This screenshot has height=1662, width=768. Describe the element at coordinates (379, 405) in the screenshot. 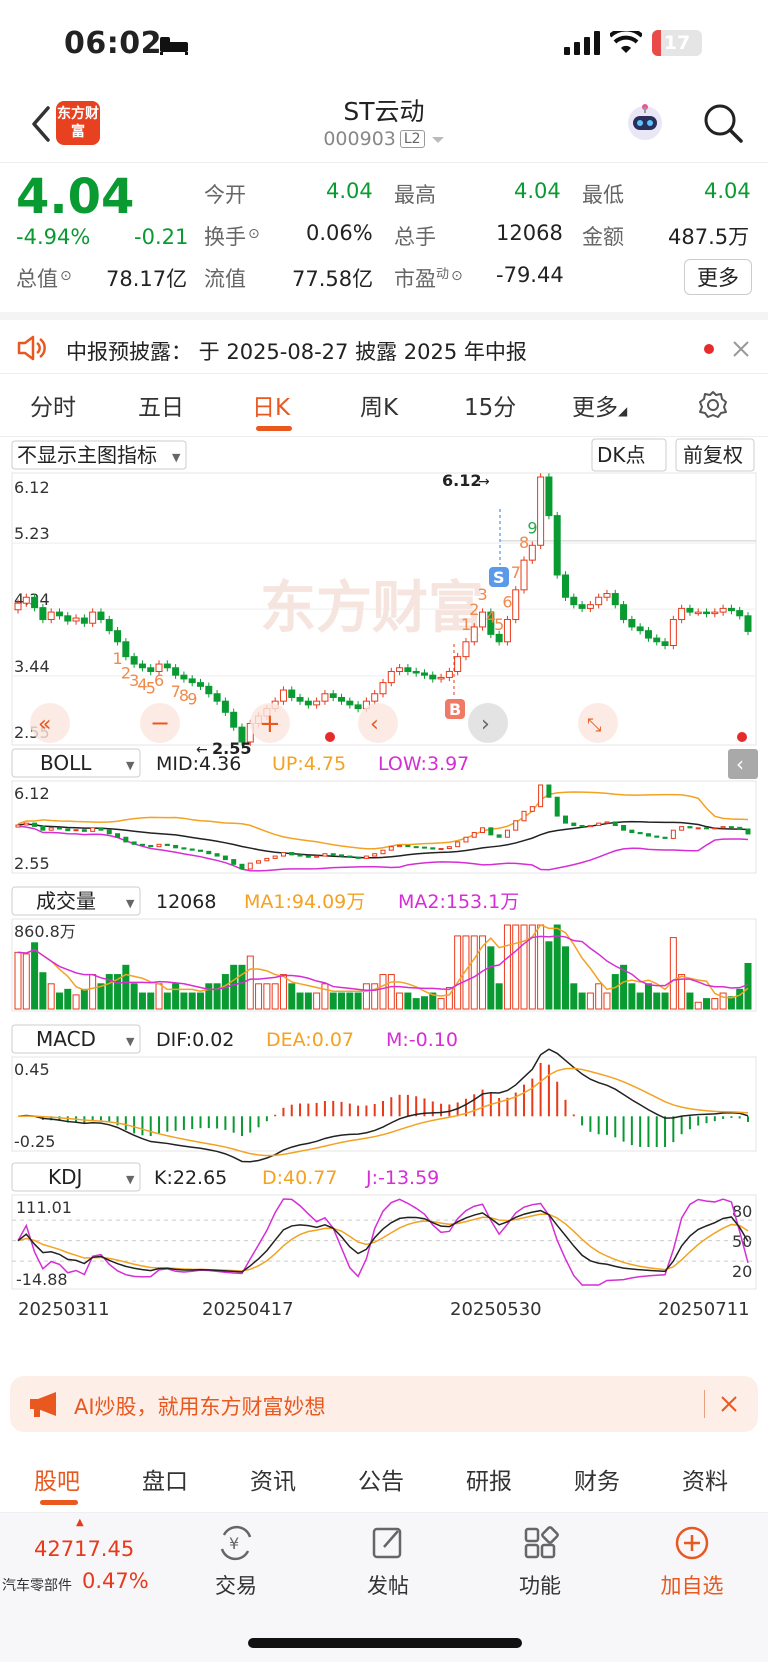

I see `tab-week-k: 周K` at that location.